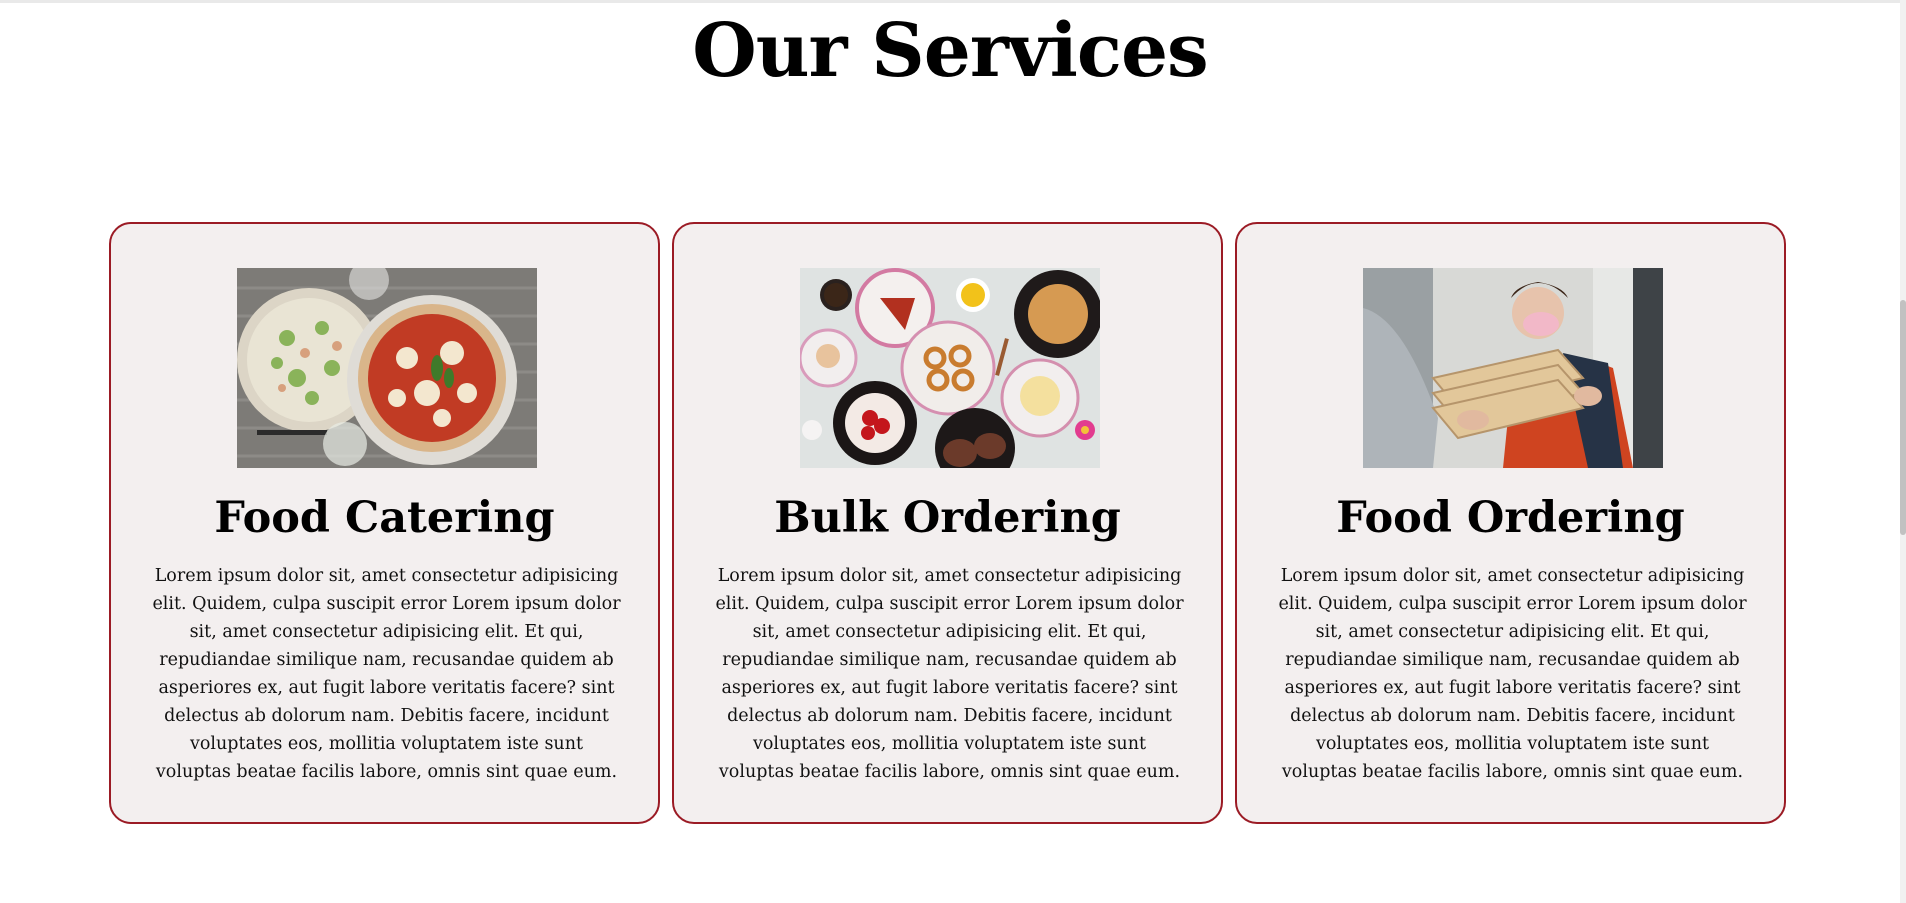 The height and width of the screenshot is (903, 1906). Describe the element at coordinates (950, 1) in the screenshot. I see `top-divider` at that location.